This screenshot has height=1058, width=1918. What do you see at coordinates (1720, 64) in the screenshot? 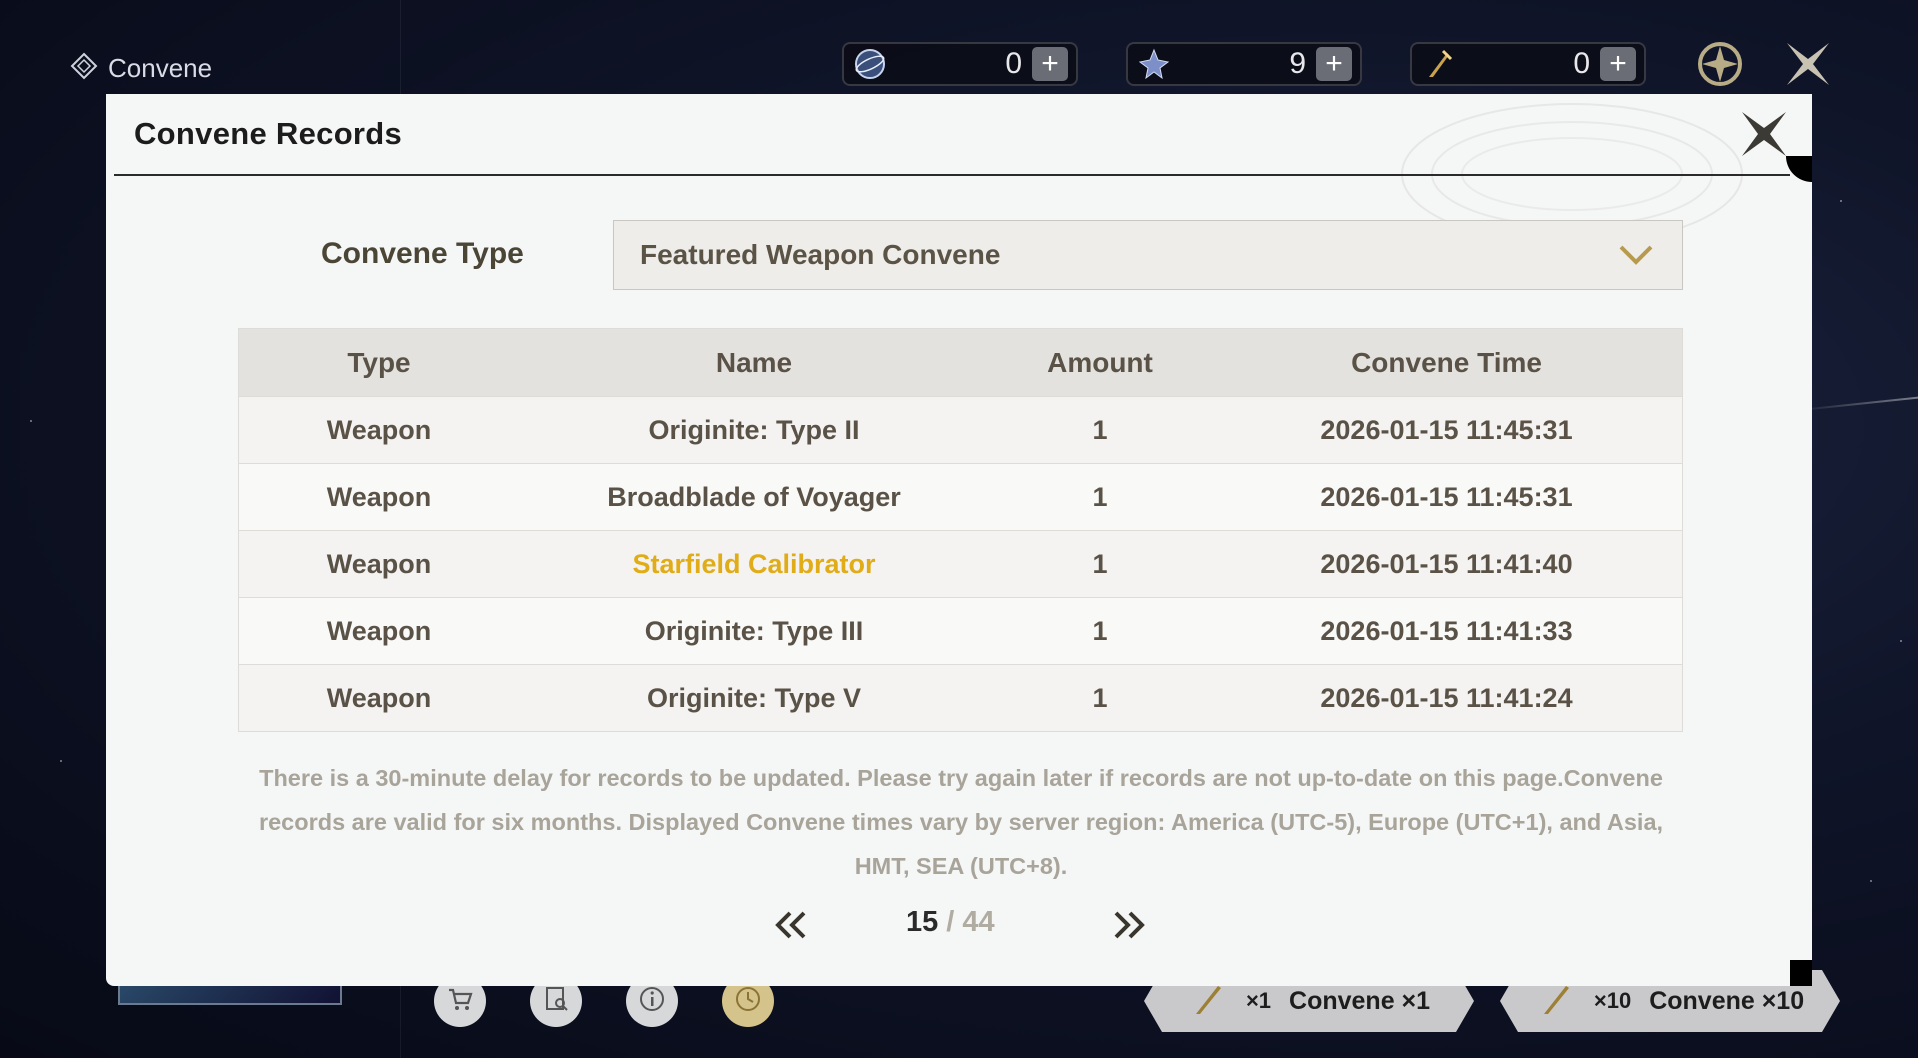
I see `settings-icon` at bounding box center [1720, 64].